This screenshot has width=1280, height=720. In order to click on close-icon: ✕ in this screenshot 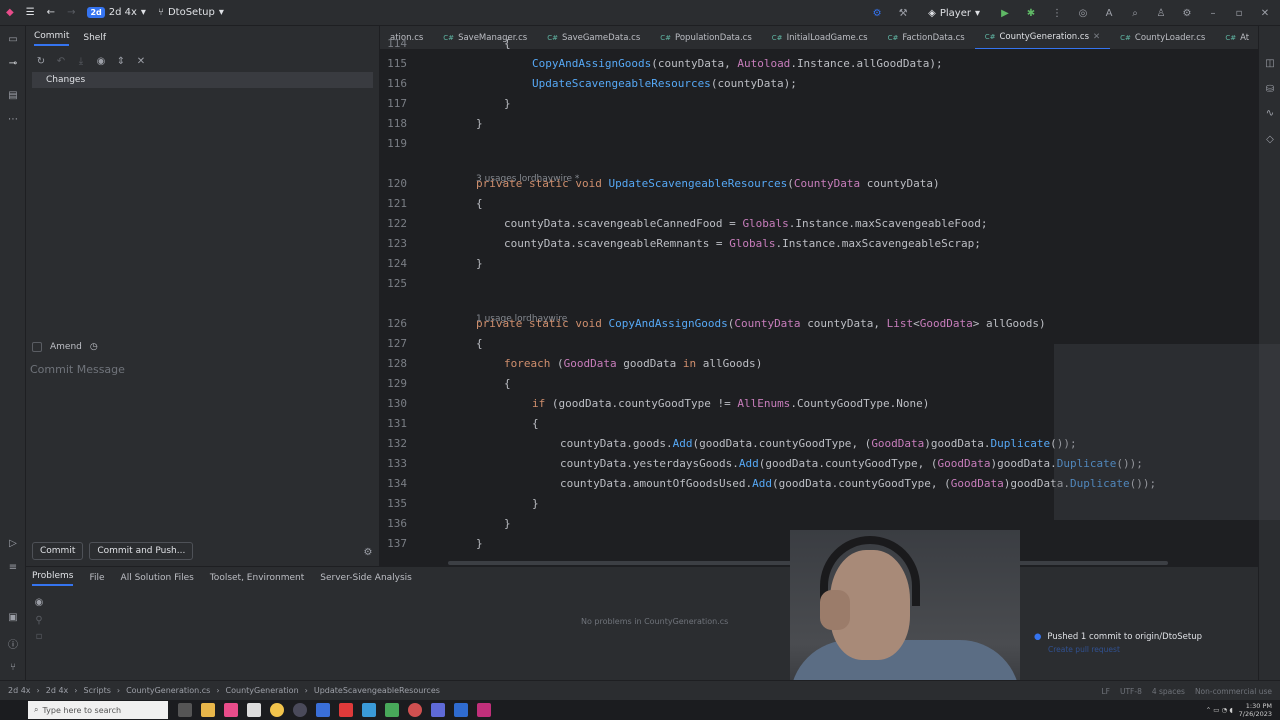, I will do `click(1265, 13)`.